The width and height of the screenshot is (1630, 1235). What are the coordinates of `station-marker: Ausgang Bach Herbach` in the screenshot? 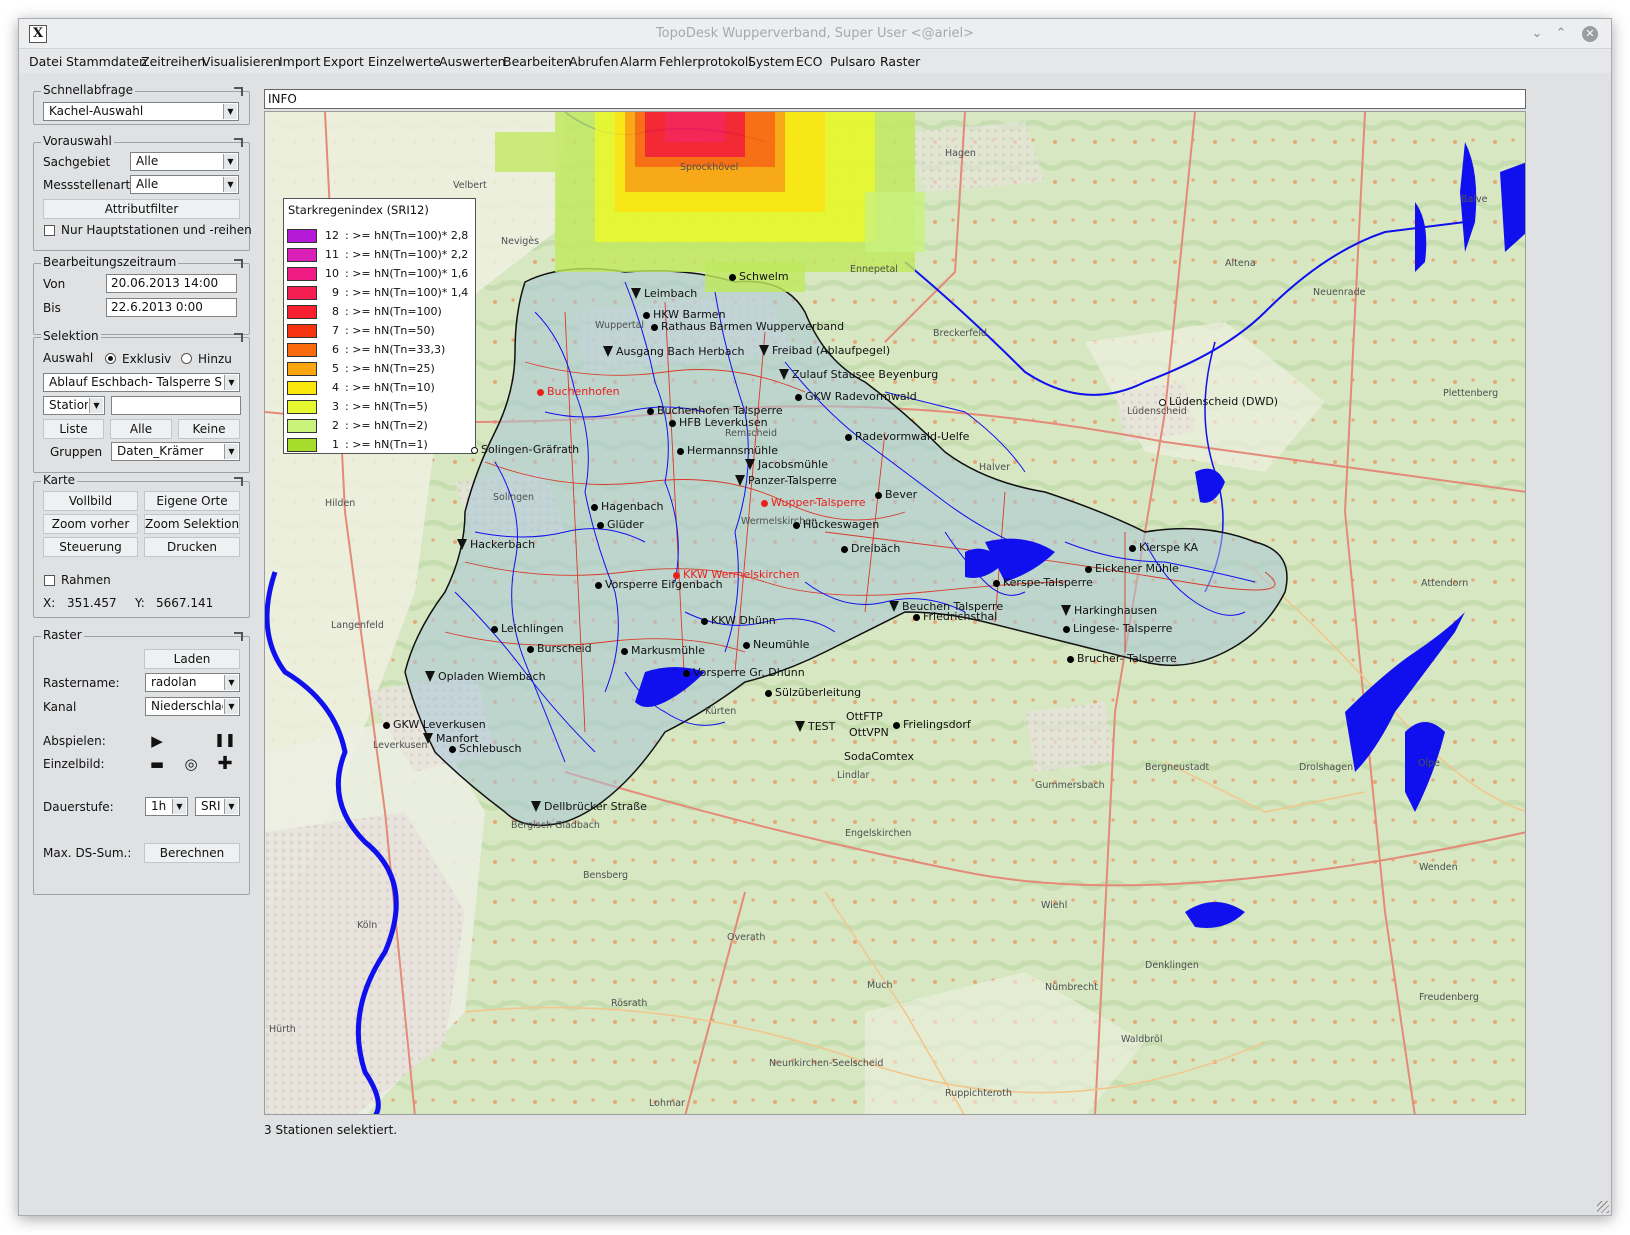 It's located at (674, 351).